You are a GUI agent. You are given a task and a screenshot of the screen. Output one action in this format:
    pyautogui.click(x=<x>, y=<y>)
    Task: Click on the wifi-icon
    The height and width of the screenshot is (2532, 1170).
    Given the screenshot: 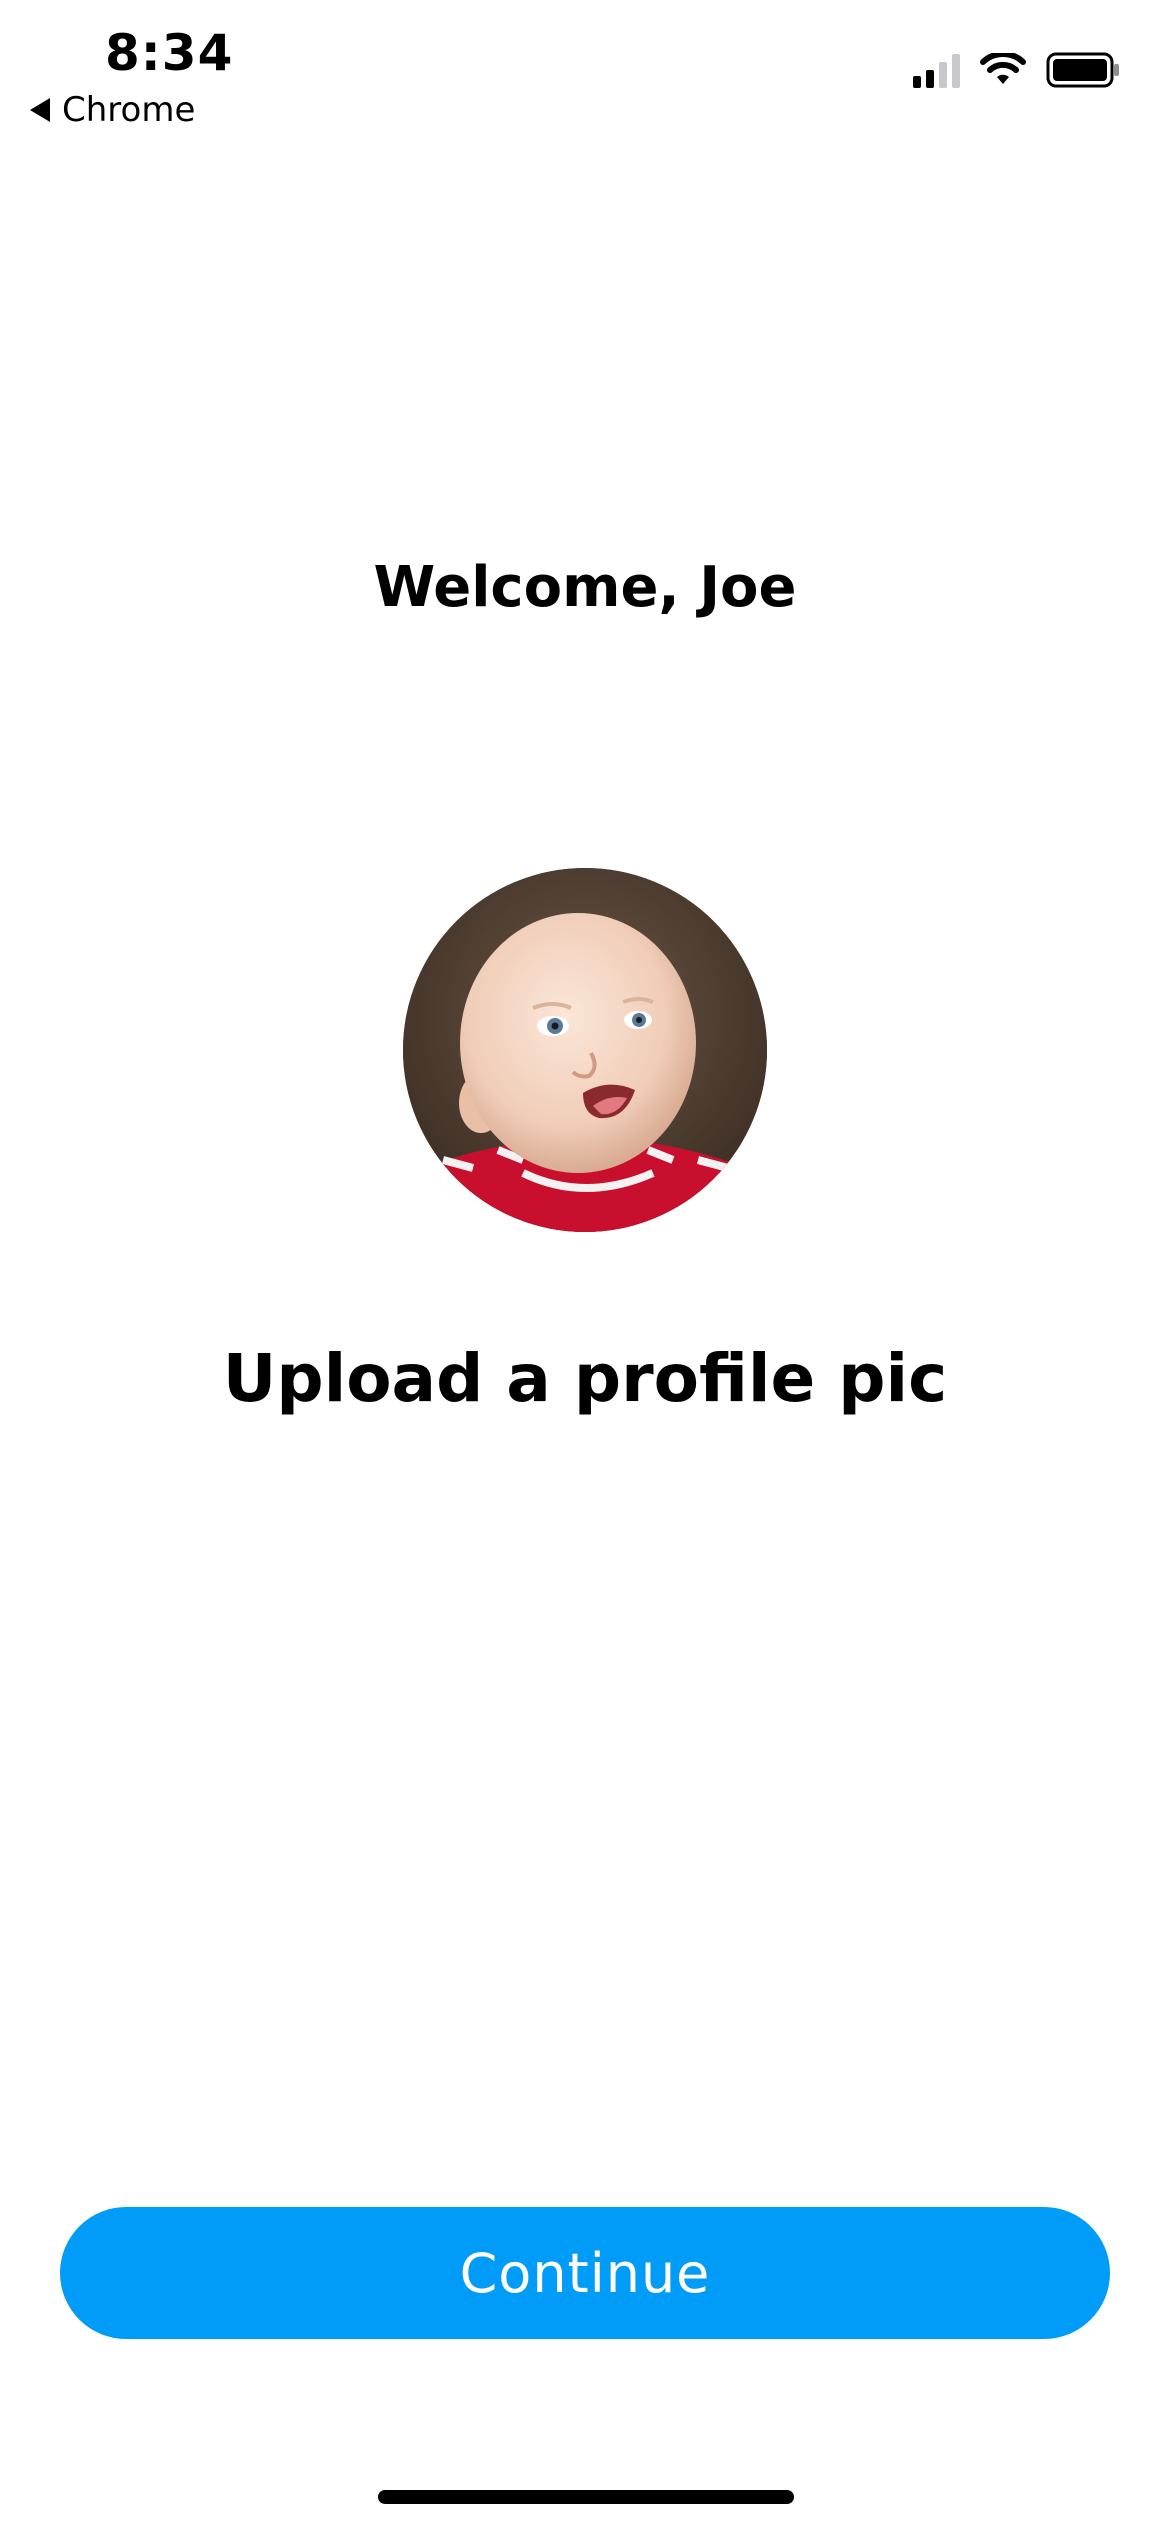 What is the action you would take?
    pyautogui.click(x=1003, y=70)
    